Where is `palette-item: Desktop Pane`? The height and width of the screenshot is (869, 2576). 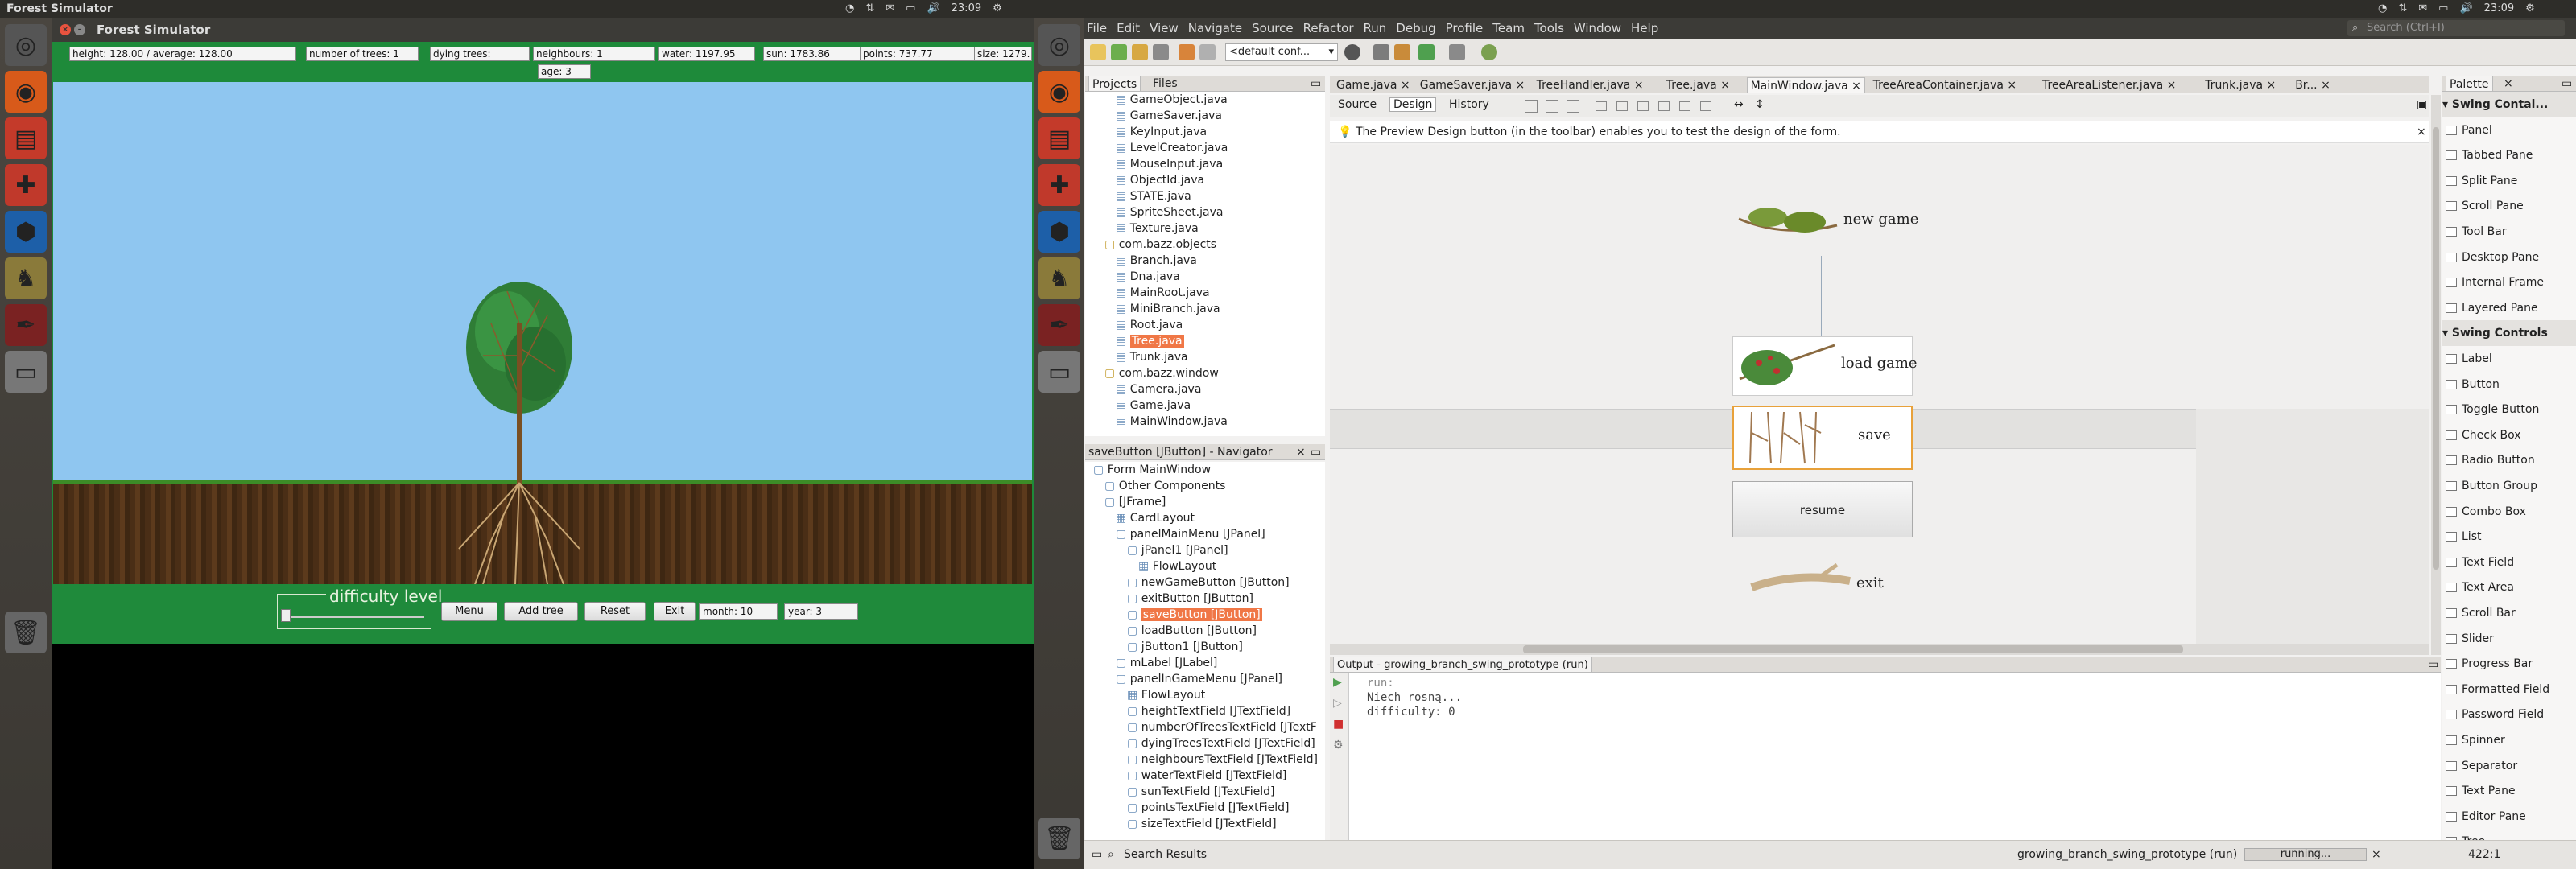 palette-item: Desktop Pane is located at coordinates (2490, 257).